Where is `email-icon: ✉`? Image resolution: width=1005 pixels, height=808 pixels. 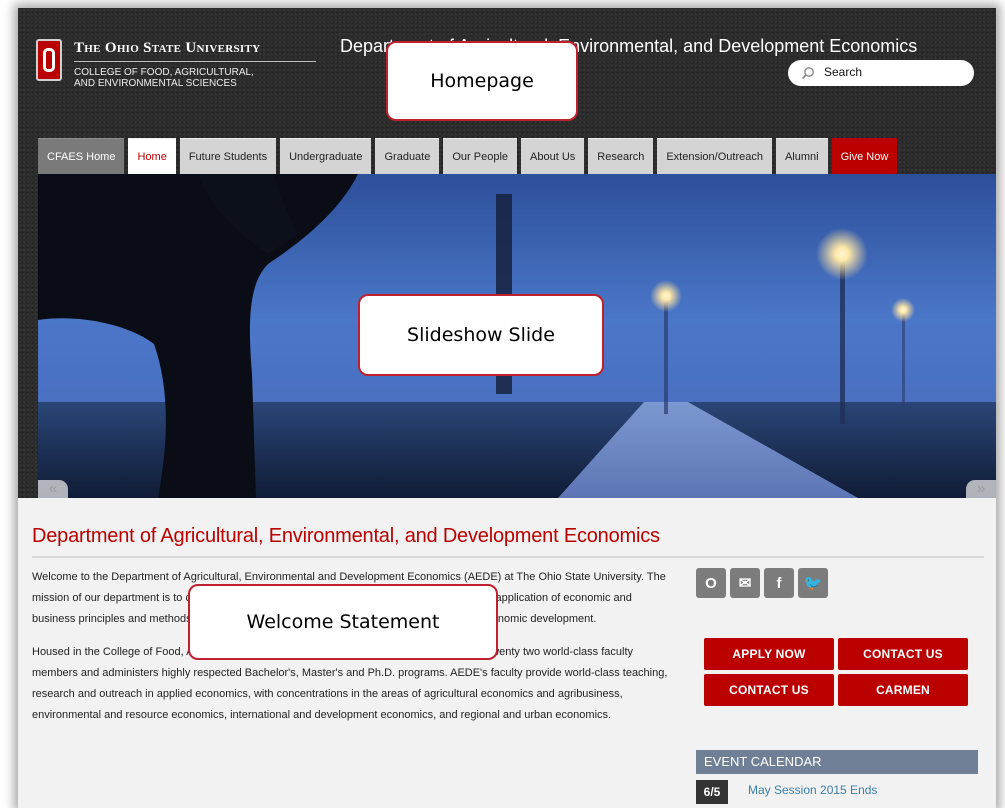
email-icon: ✉ is located at coordinates (745, 583).